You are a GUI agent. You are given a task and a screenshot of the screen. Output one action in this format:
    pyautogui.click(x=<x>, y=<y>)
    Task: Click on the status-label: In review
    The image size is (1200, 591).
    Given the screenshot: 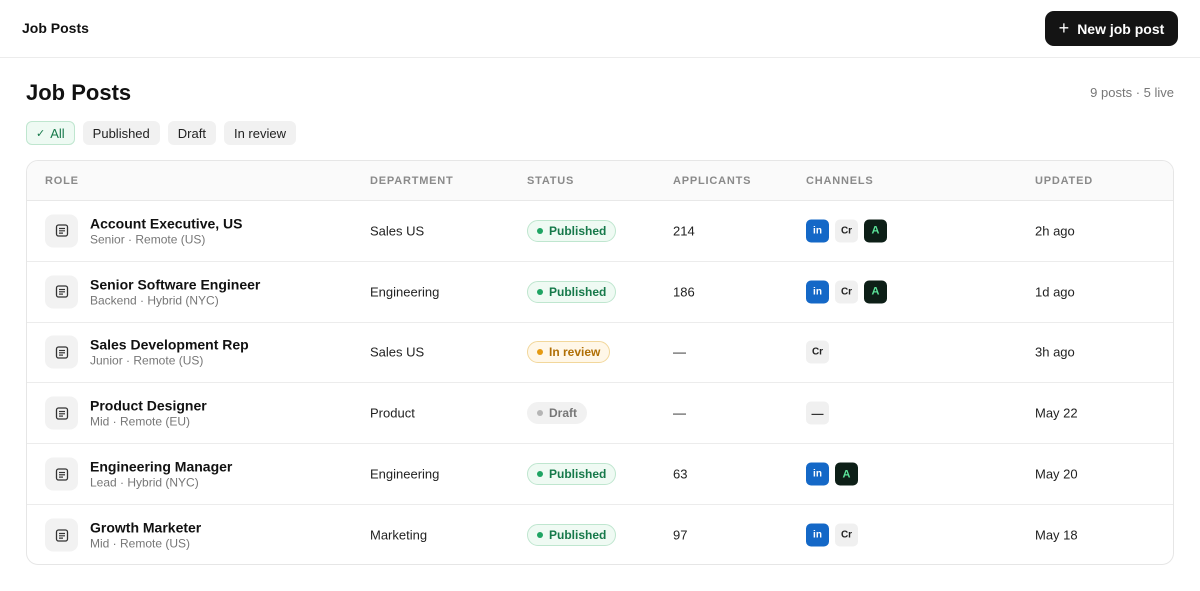 What is the action you would take?
    pyautogui.click(x=575, y=352)
    